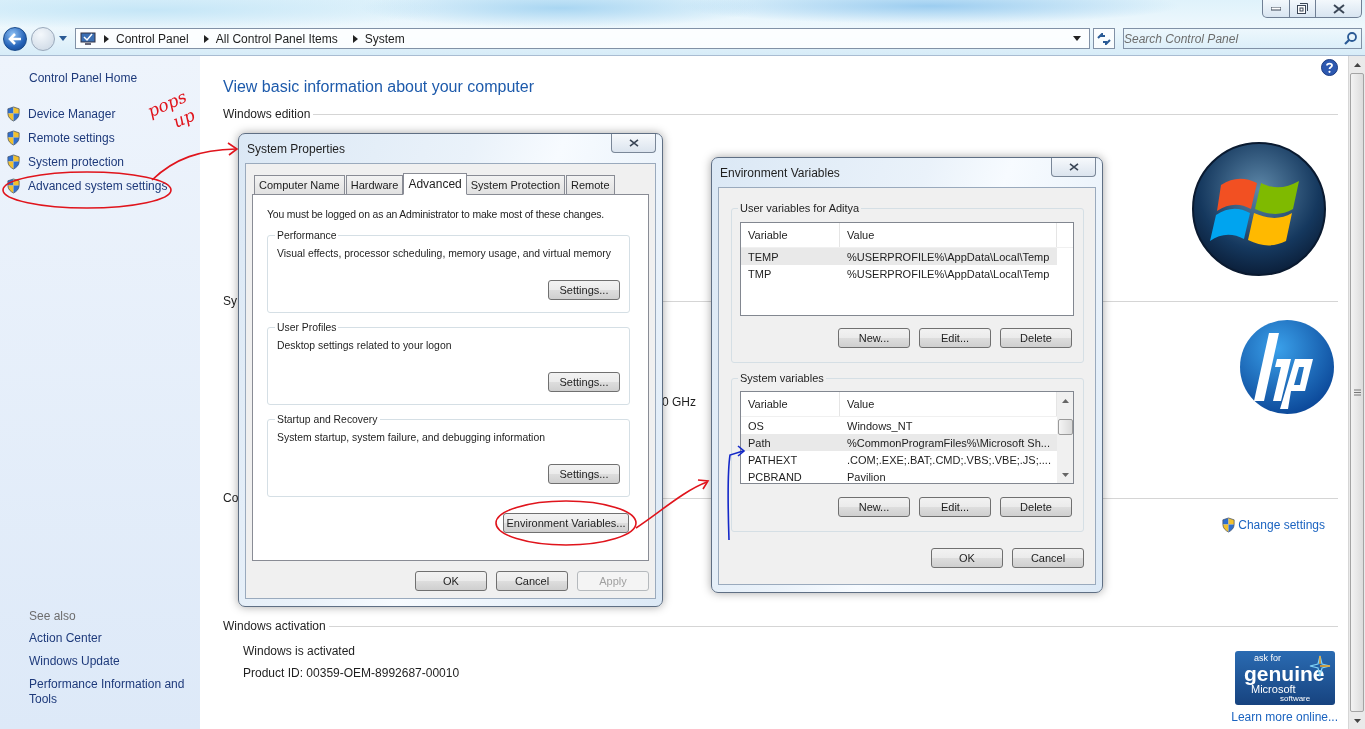 Image resolution: width=1365 pixels, height=729 pixels. What do you see at coordinates (899, 475) in the screenshot?
I see `list-row: PCBRAND Pavilion` at bounding box center [899, 475].